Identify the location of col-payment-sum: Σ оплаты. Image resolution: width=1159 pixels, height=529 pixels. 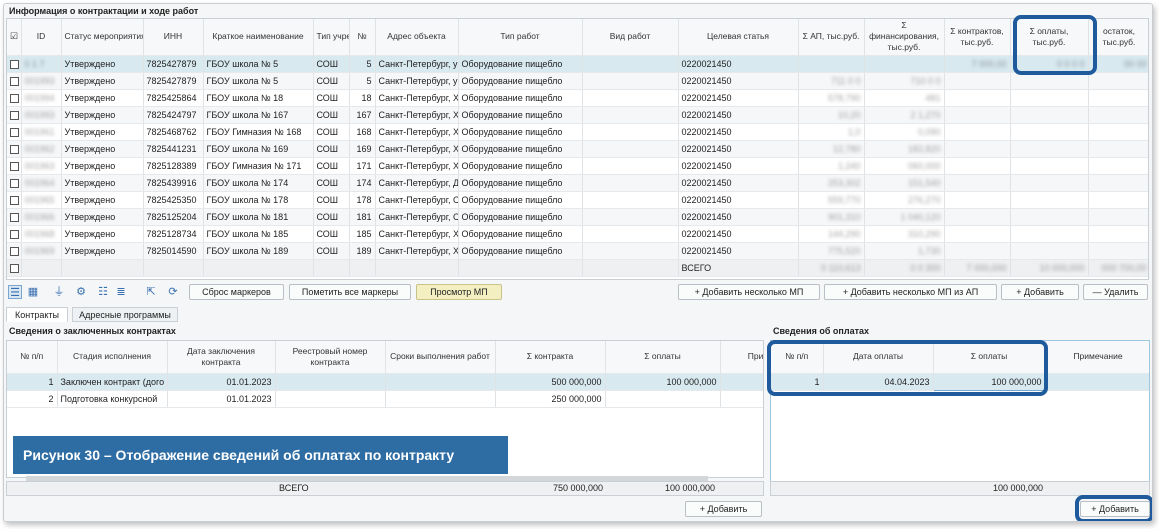
(663, 357).